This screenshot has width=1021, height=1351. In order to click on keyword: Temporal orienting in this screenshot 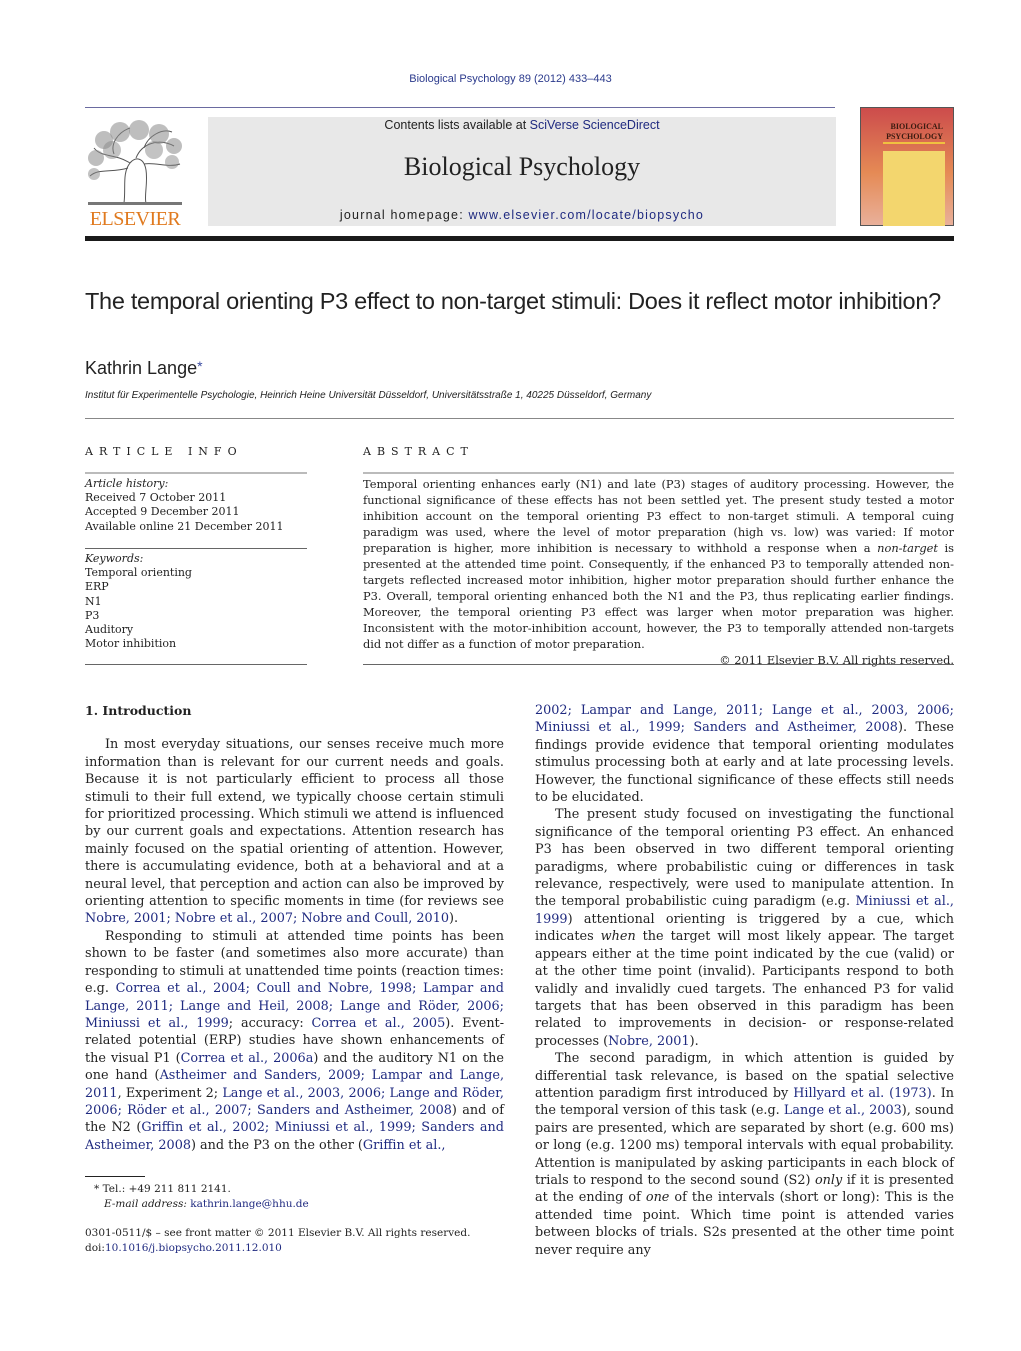, I will do `click(138, 573)`.